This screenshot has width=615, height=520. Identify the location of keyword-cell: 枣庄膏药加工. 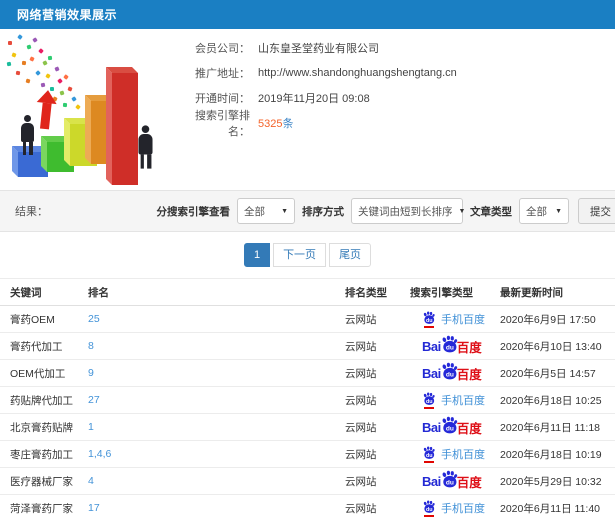
(41, 454).